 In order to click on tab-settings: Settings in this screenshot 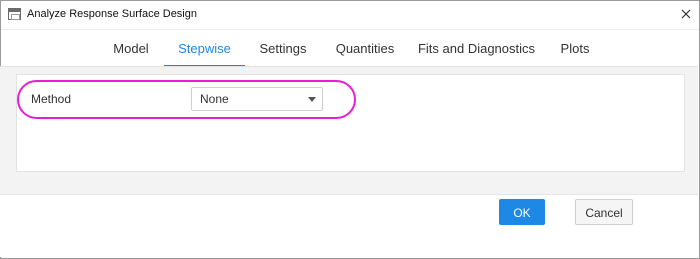, I will do `click(283, 48)`.